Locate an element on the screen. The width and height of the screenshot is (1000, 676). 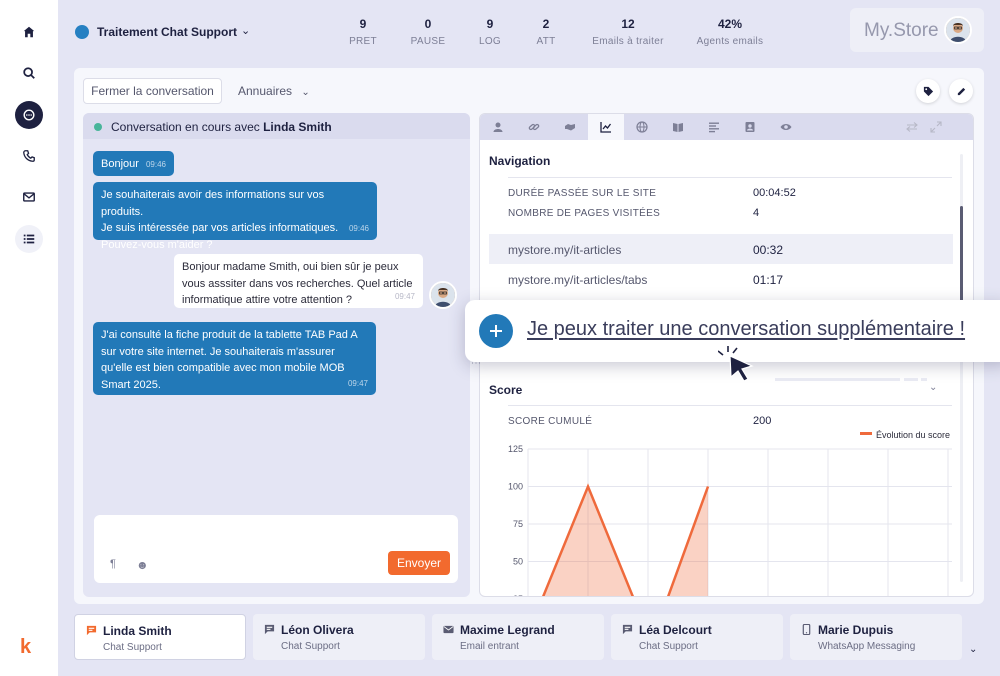
expand-icon is located at coordinates (936, 127).